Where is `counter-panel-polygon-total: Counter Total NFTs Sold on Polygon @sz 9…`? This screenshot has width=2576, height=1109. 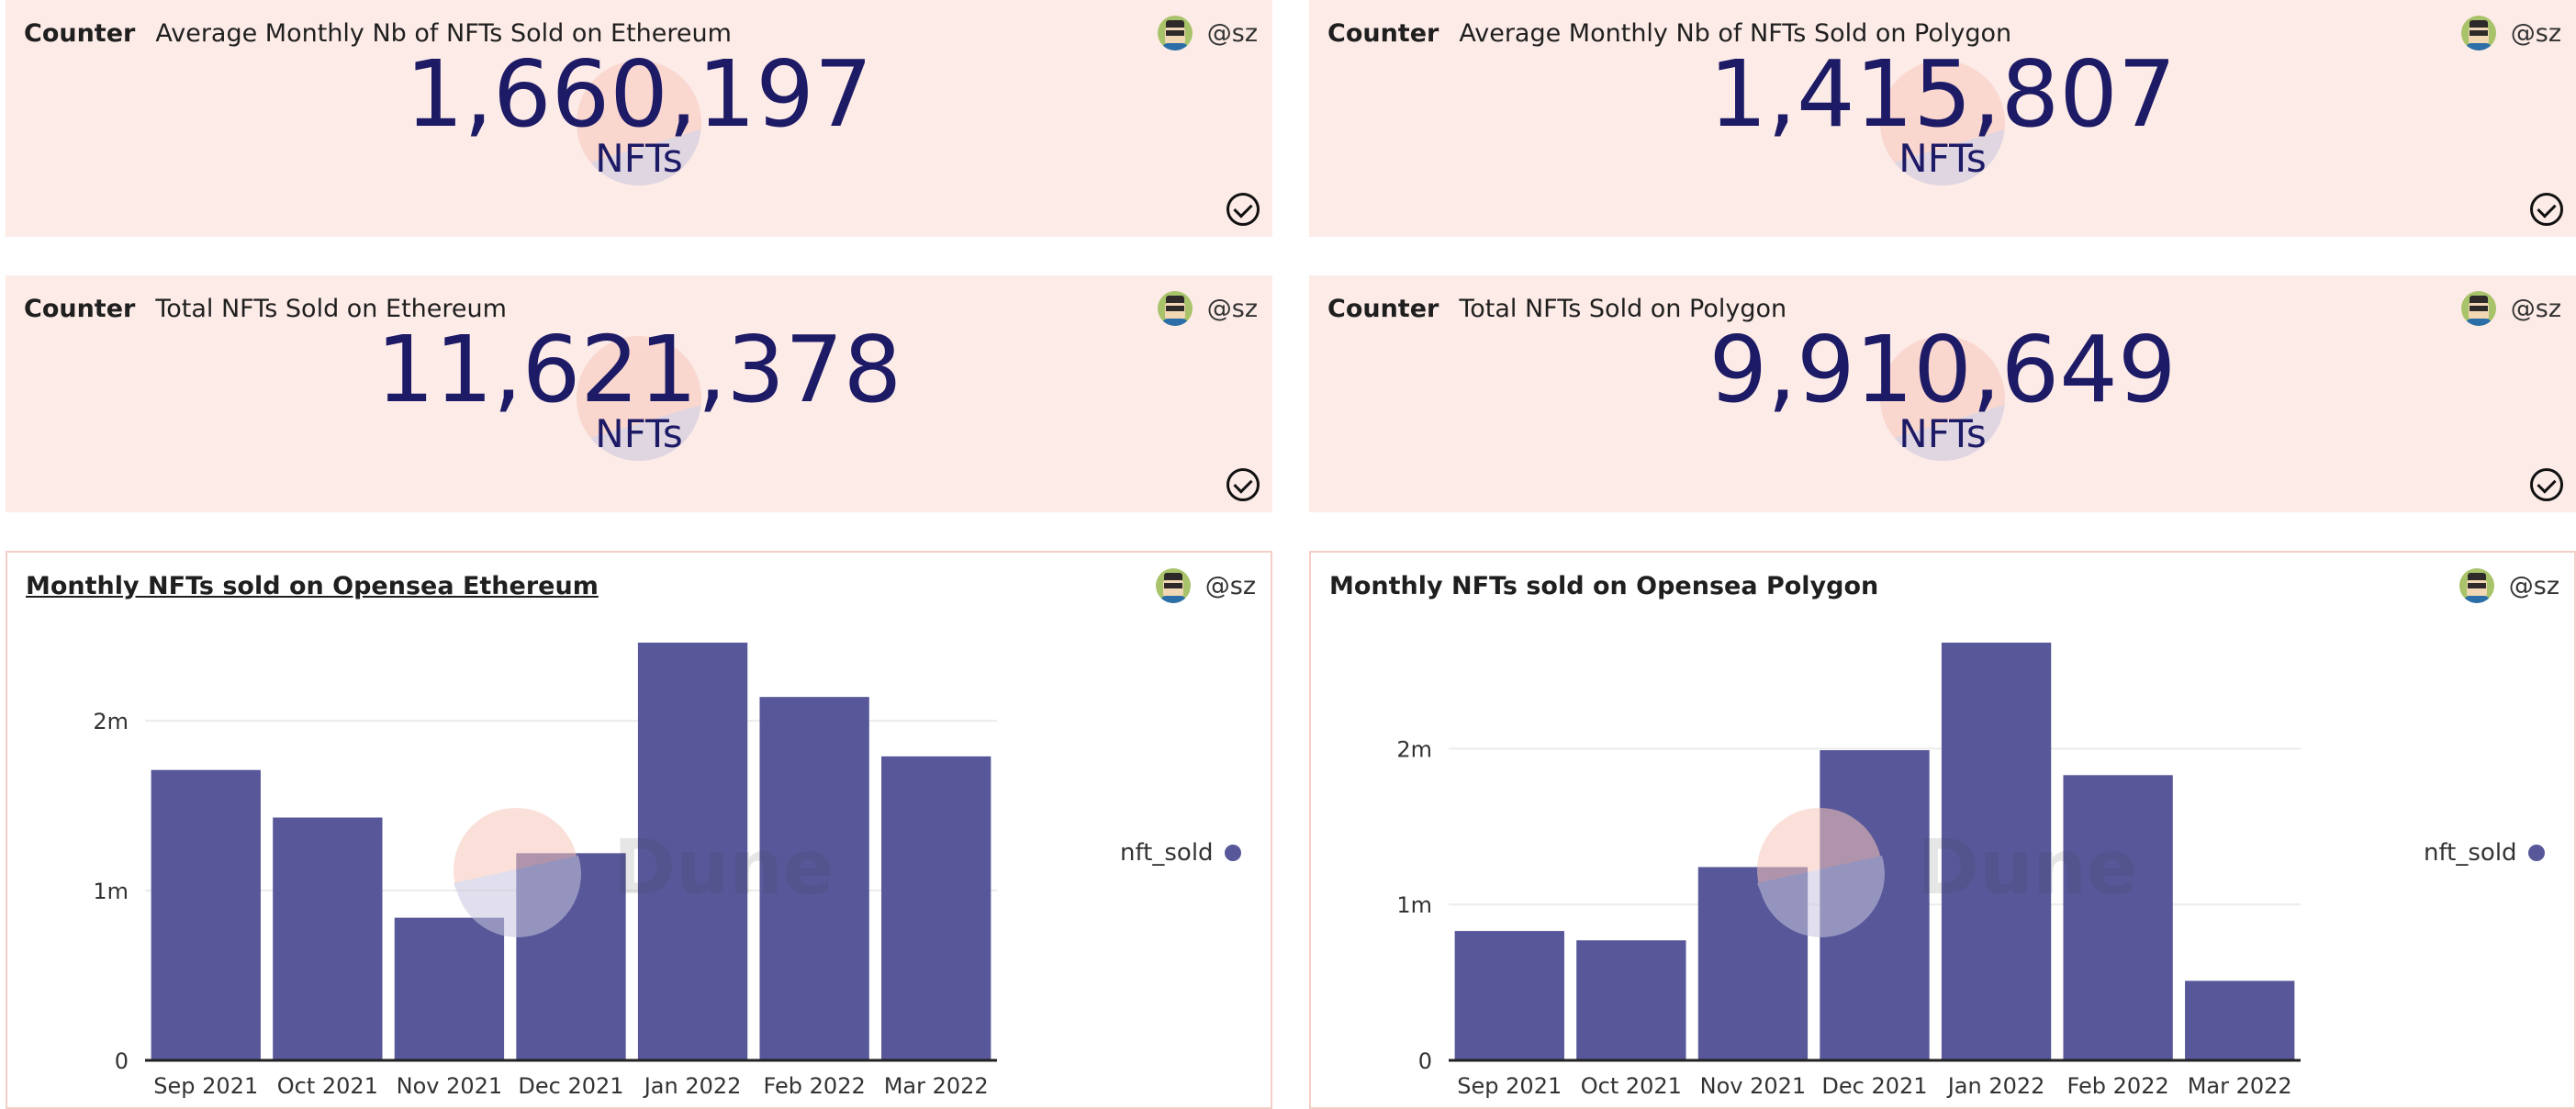
counter-panel-polygon-total: Counter Total NFTs Sold on Polygon @sz 9… is located at coordinates (1942, 393).